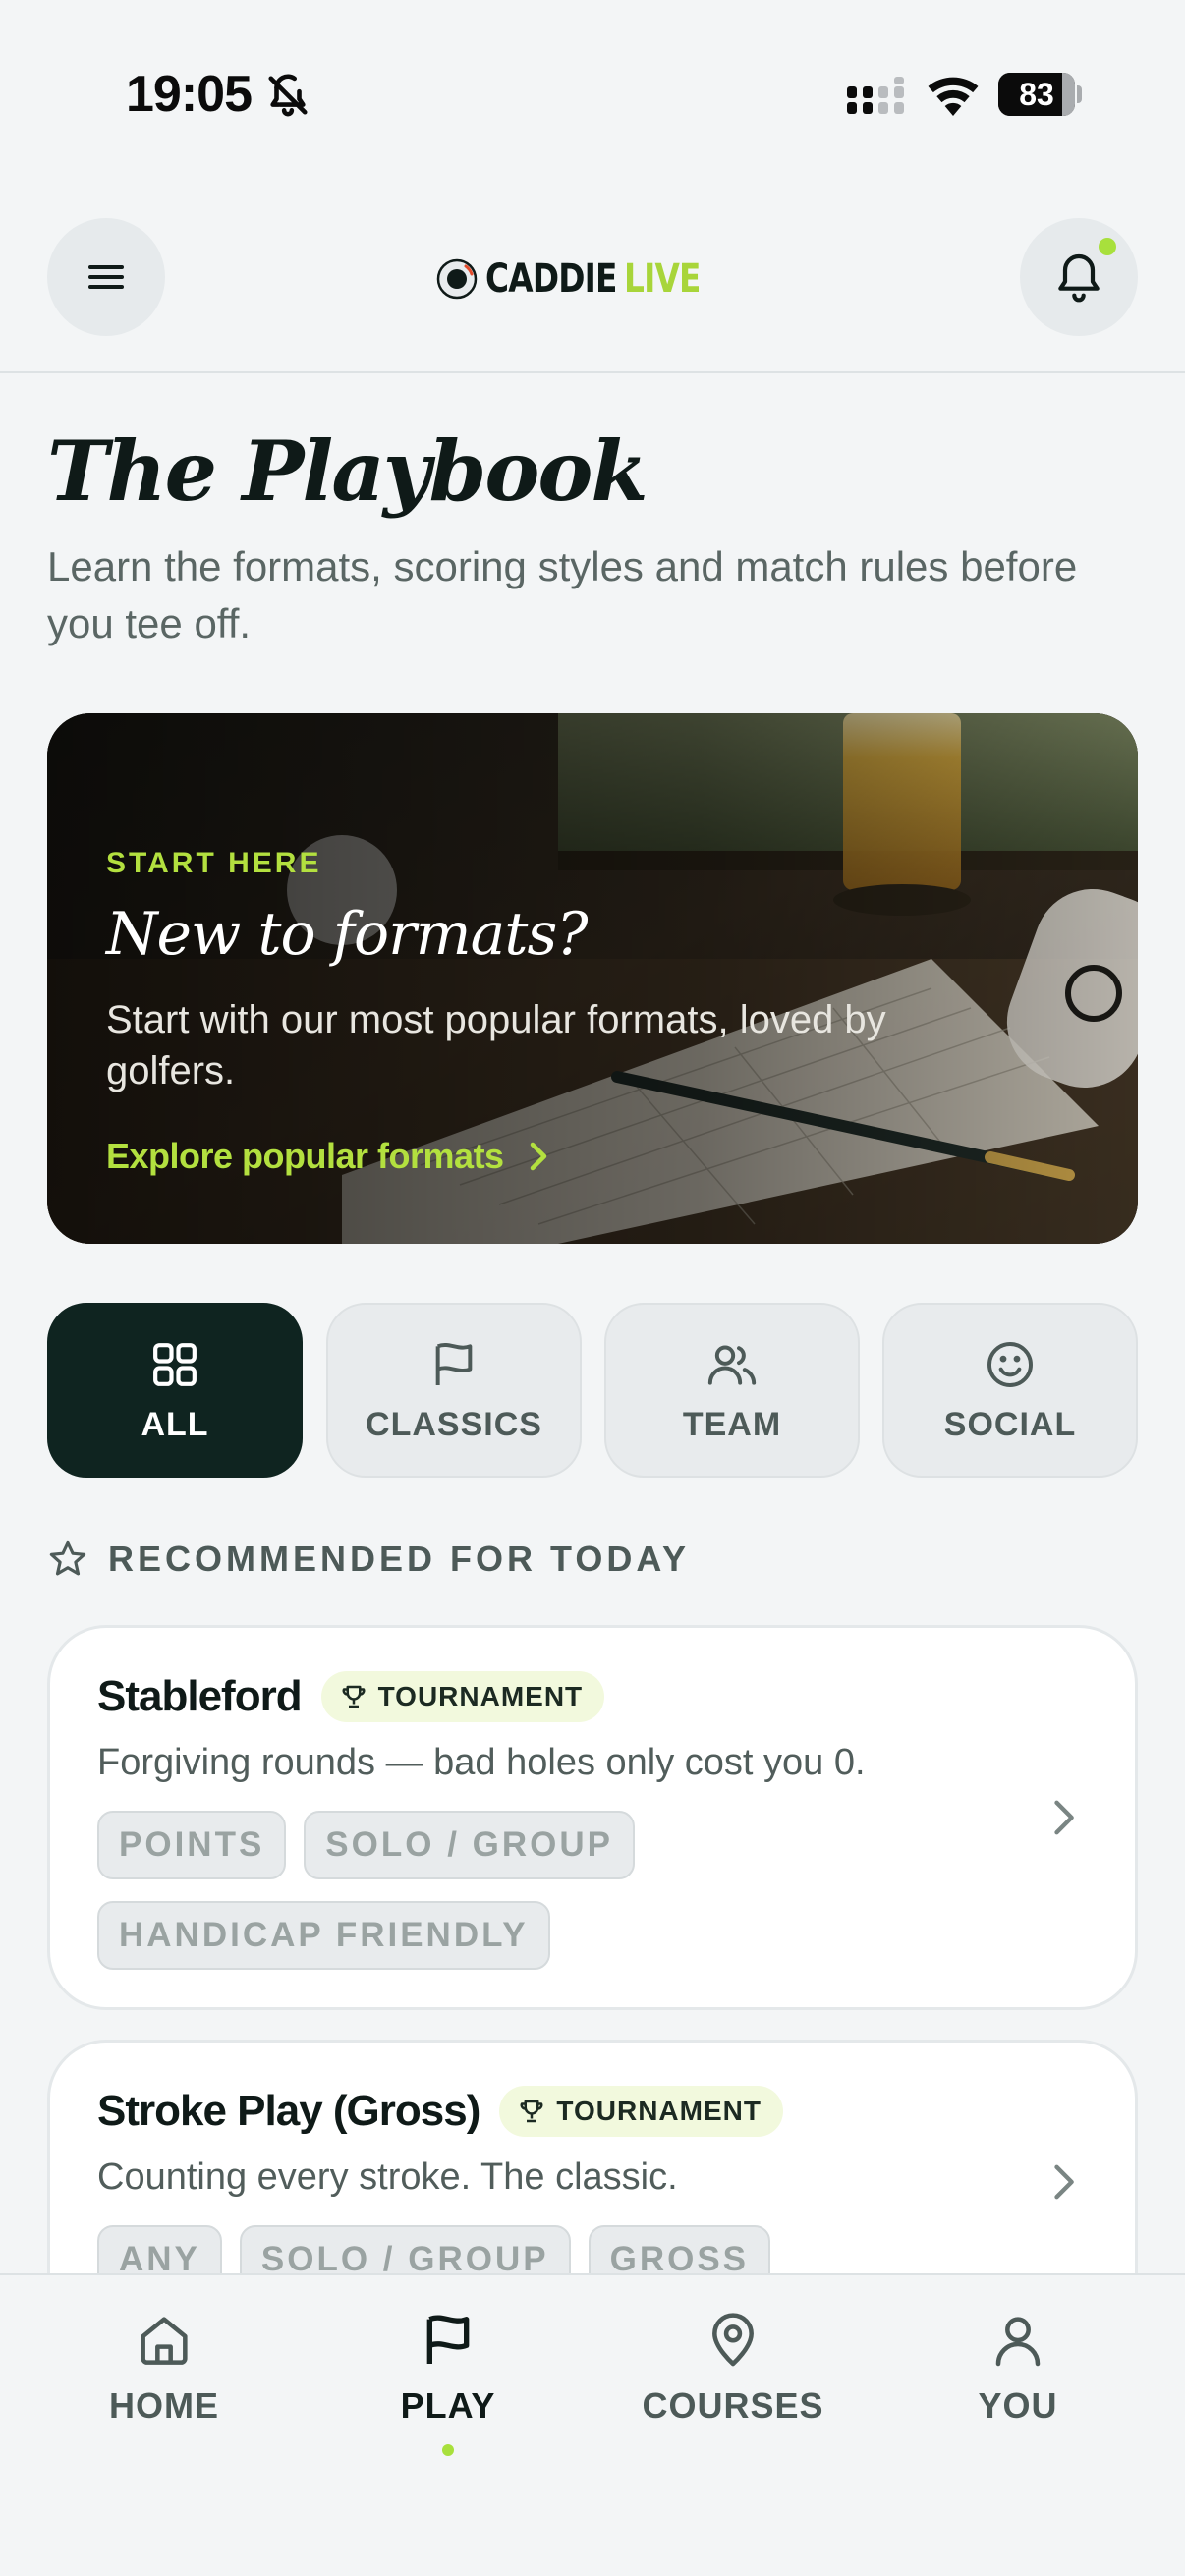 The width and height of the screenshot is (1185, 2576). I want to click on brand-suffix: LIVE, so click(662, 279).